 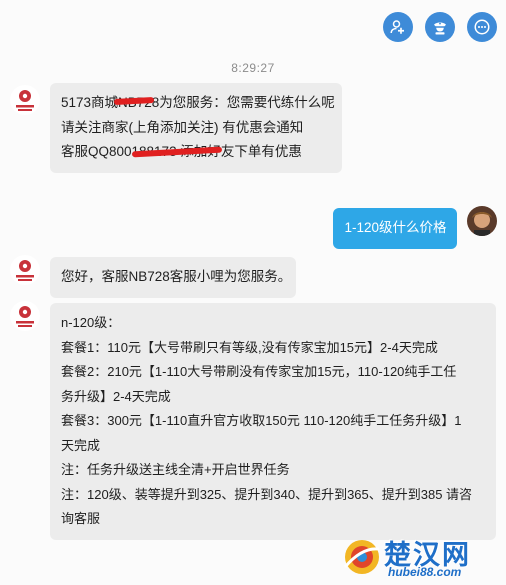 I want to click on message-line: n-120级：, so click(x=91, y=322).